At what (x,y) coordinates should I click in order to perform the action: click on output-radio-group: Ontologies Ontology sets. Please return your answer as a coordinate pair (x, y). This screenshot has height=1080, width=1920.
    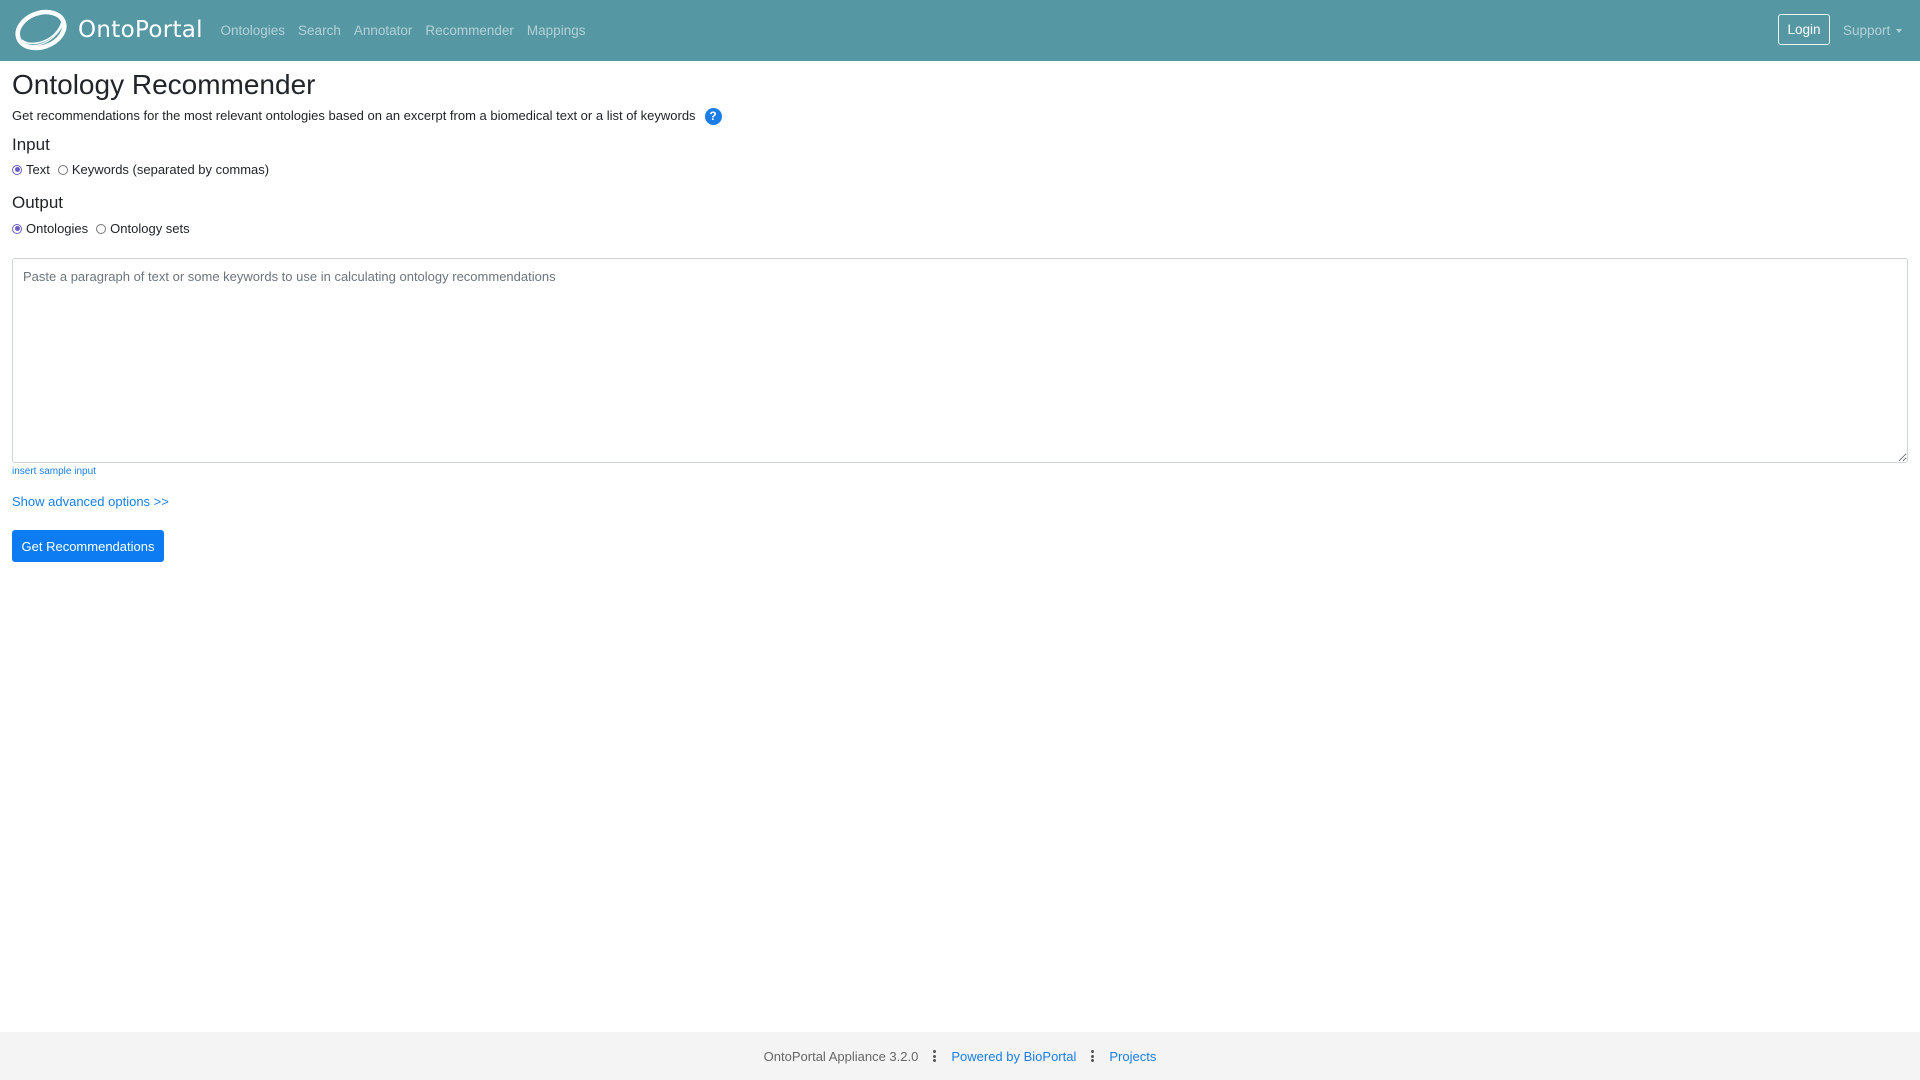
    Looking at the image, I should click on (105, 228).